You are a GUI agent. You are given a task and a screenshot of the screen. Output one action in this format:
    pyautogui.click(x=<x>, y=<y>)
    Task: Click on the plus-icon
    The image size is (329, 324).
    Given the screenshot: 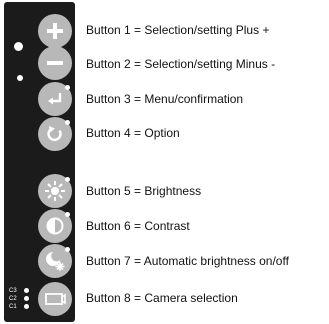 What is the action you would take?
    pyautogui.click(x=55, y=31)
    